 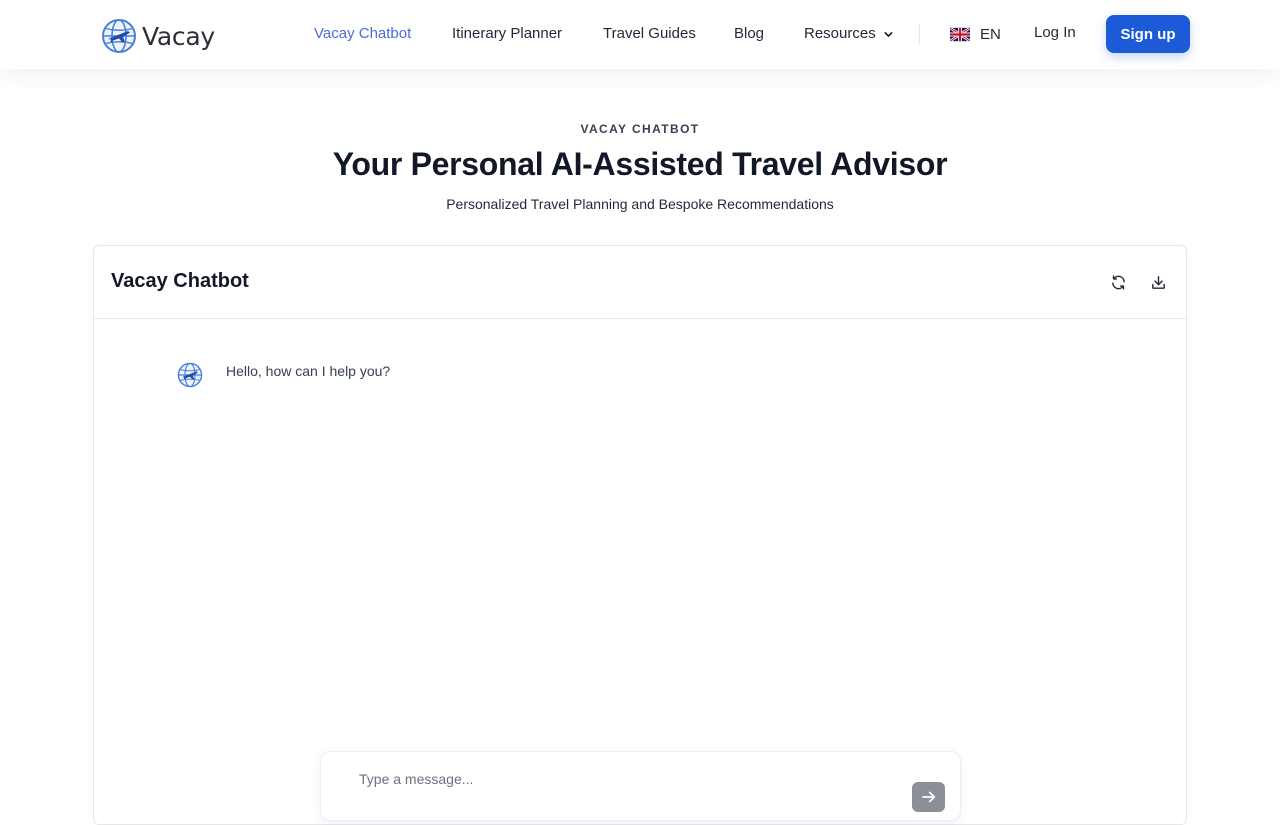 I want to click on nav-resources-label: Resources, so click(x=840, y=33).